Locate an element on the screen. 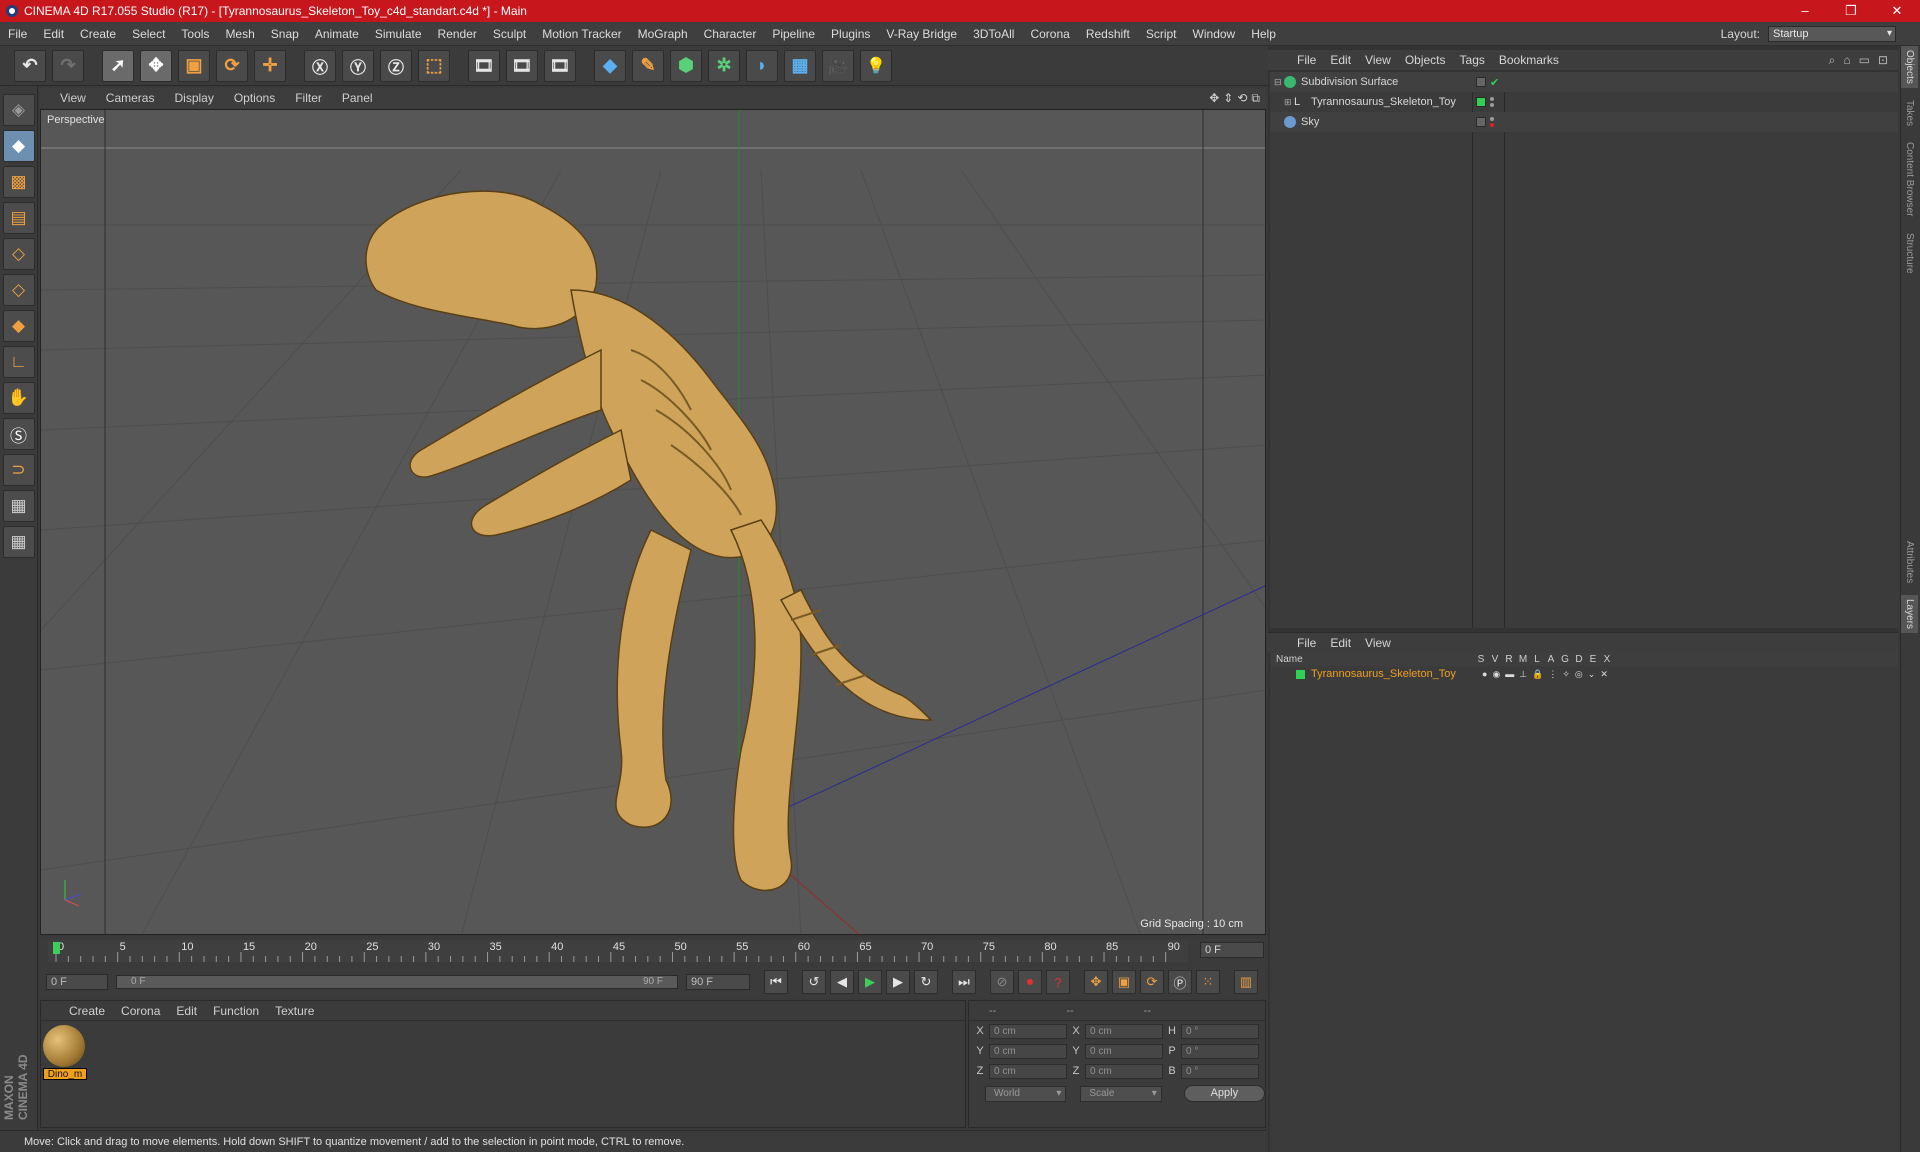 The width and height of the screenshot is (1920, 1152). minimize-icon: – is located at coordinates (1805, 11).